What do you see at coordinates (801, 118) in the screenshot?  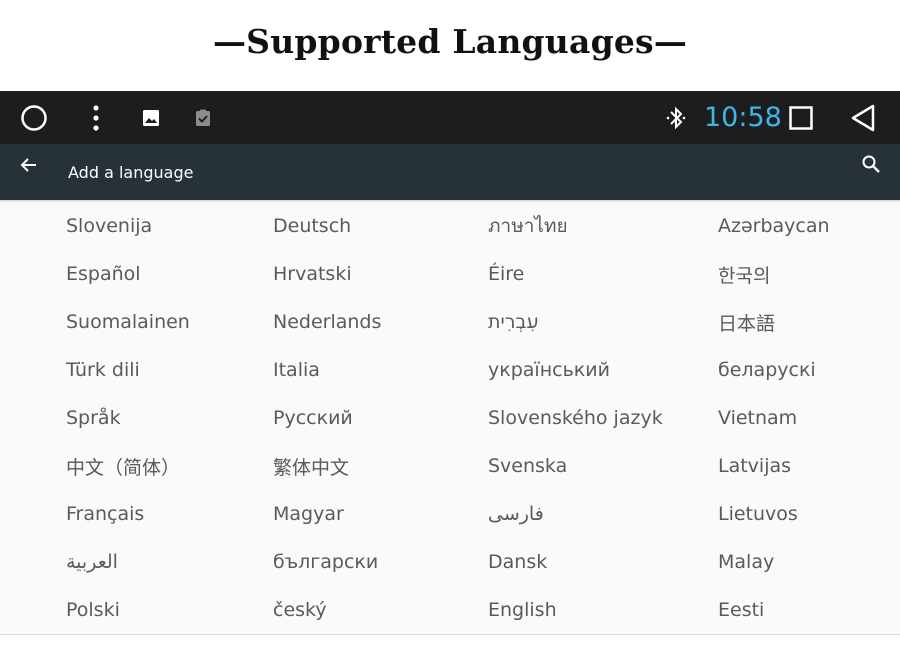 I see `recents-square-icon` at bounding box center [801, 118].